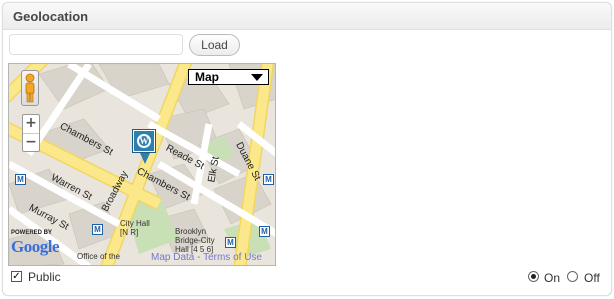  I want to click on marker-pin-icon, so click(145, 158).